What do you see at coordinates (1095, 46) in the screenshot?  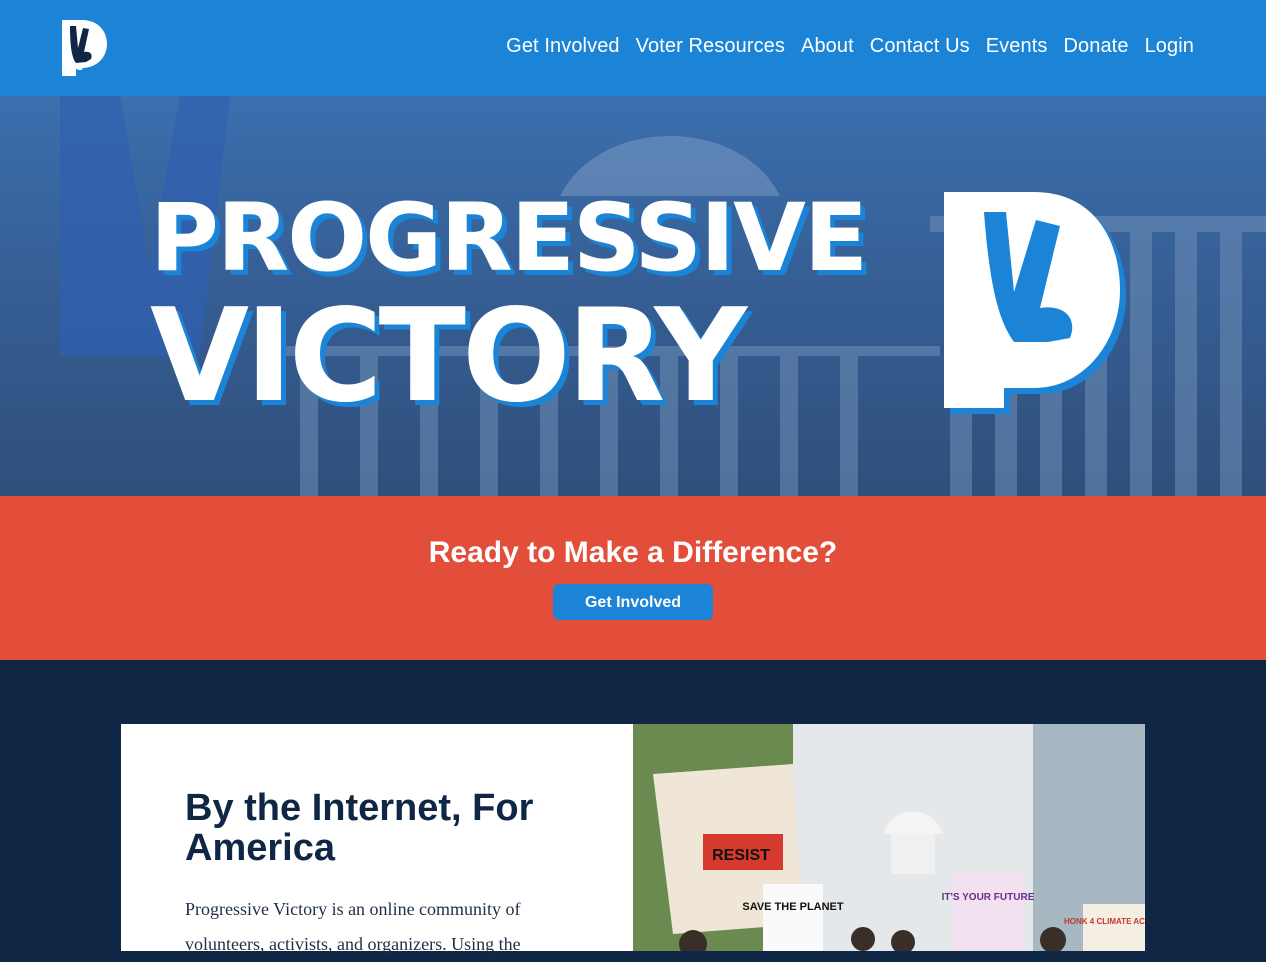 I see `nav-donate: Donate` at bounding box center [1095, 46].